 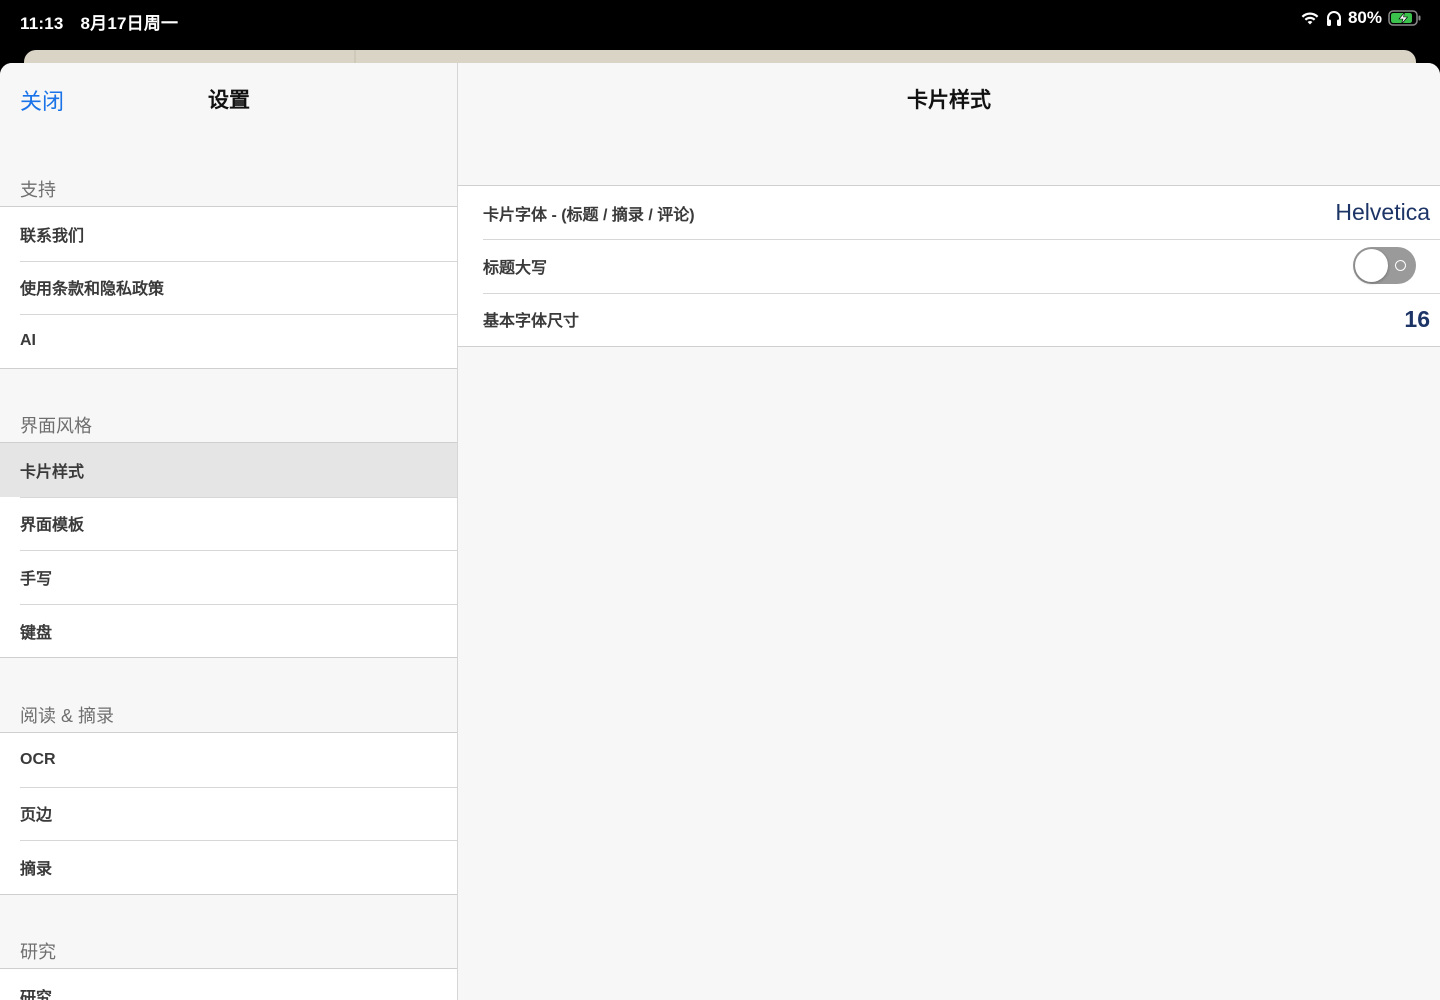 I want to click on group-reading-excerpt: OCR 页边 摘录, so click(x=228, y=813).